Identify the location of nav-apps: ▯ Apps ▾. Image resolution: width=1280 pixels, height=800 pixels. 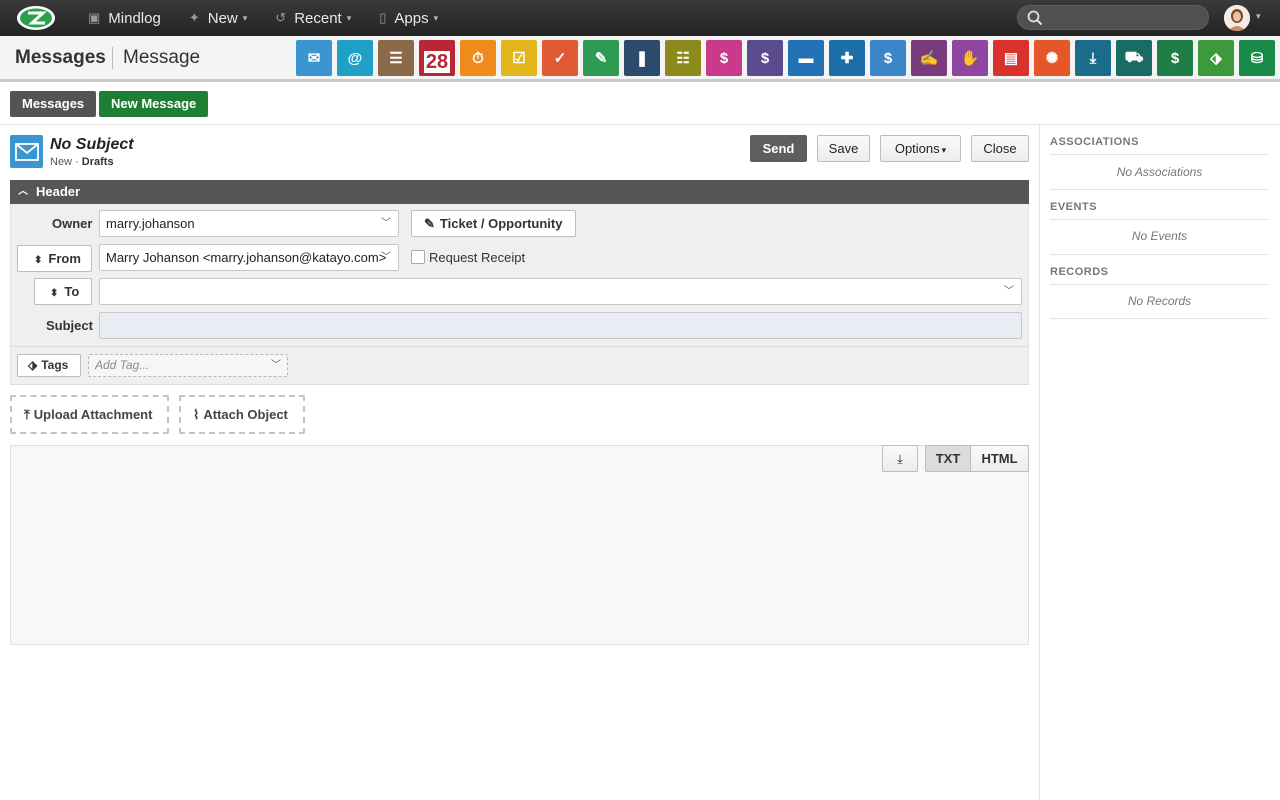
(408, 18).